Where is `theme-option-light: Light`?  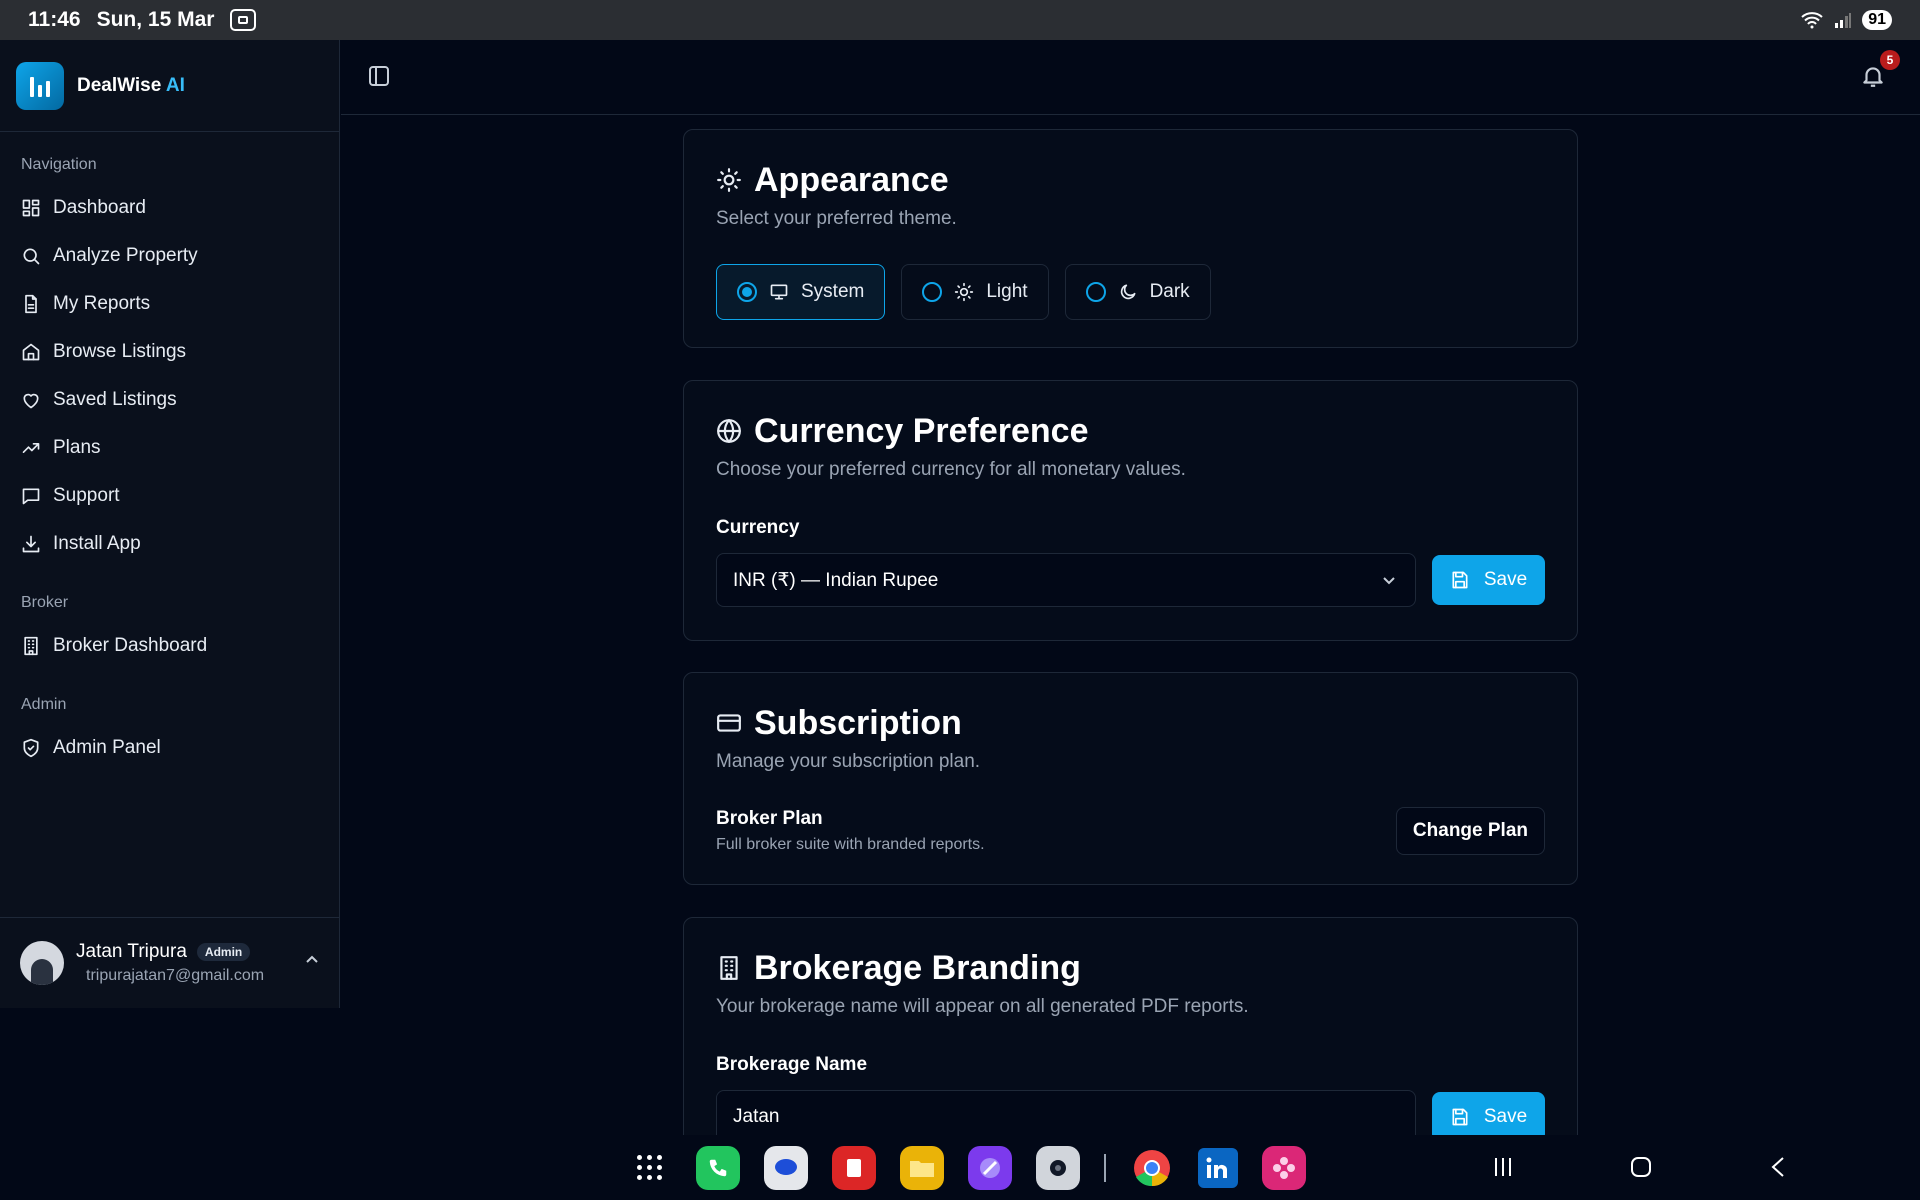
theme-option-light: Light is located at coordinates (975, 292).